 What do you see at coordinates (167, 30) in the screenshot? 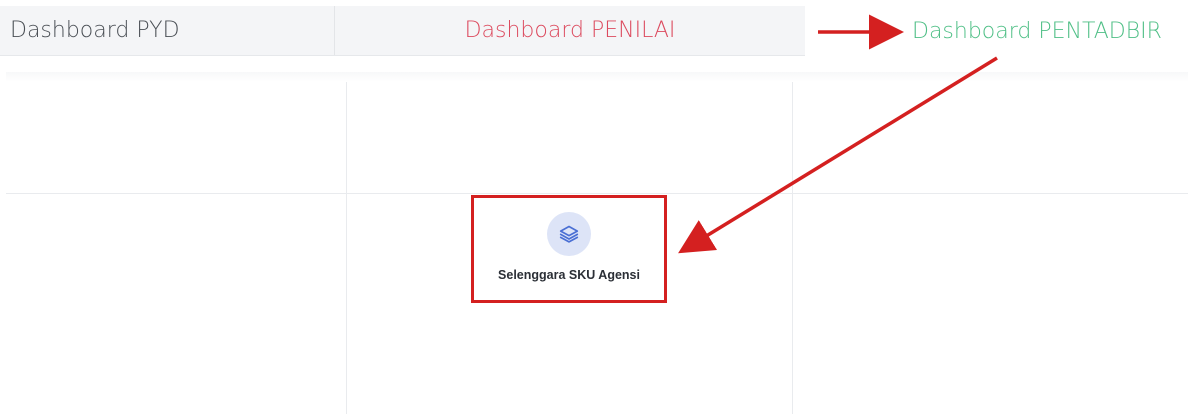
I see `tab-dashboard-pyd: Dashboard PYD` at bounding box center [167, 30].